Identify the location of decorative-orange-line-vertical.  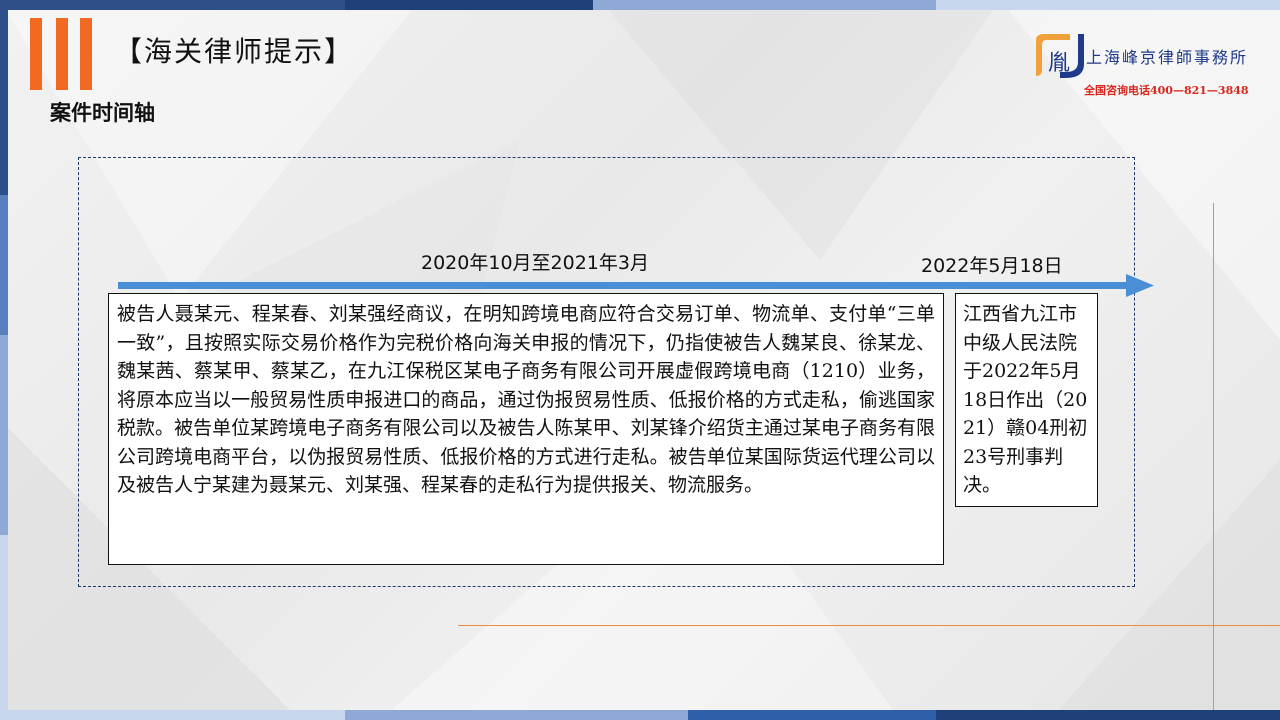
(1213, 456).